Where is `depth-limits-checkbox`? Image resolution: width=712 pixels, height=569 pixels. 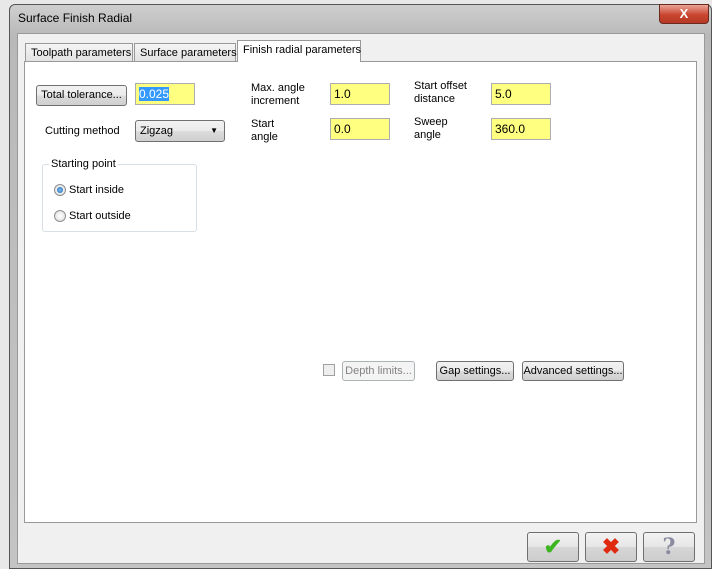 depth-limits-checkbox is located at coordinates (329, 370).